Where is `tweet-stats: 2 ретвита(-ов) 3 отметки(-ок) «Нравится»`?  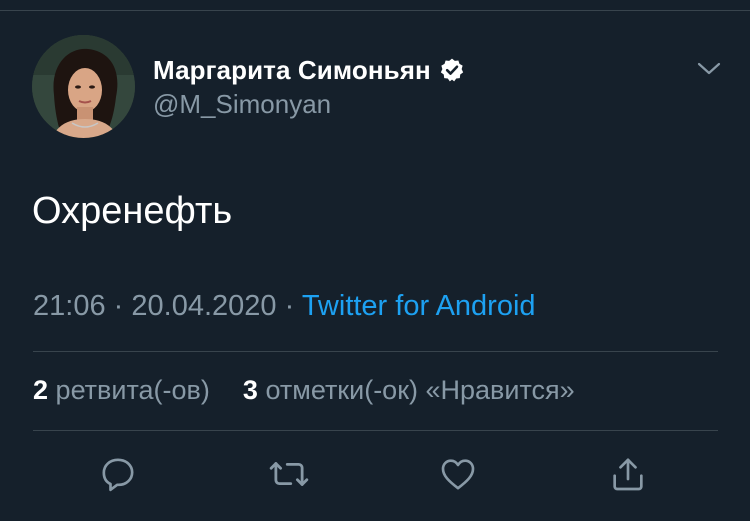
tweet-stats: 2 ретвита(-ов) 3 отметки(-ок) «Нравится» is located at coordinates (304, 390).